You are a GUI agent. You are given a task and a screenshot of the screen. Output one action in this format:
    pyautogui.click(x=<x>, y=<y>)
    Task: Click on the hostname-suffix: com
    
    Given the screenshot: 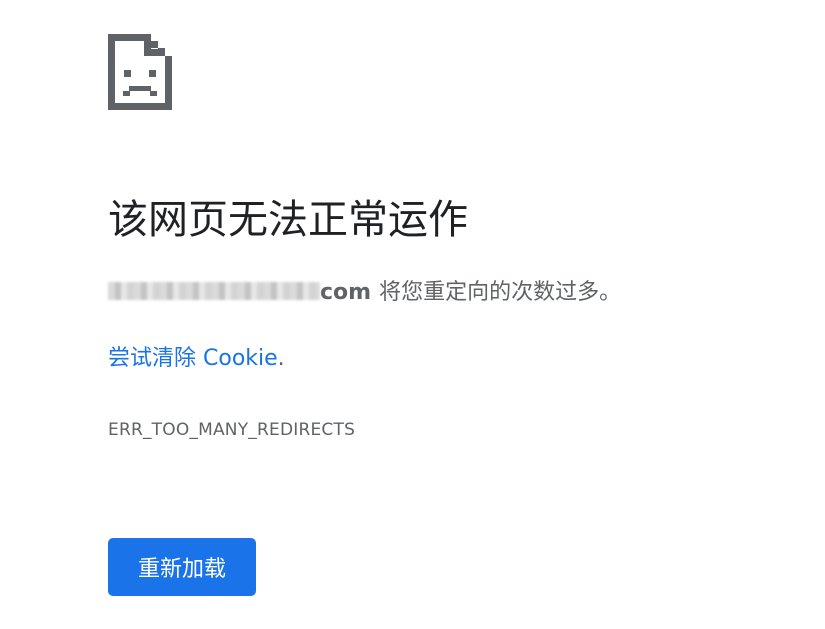 What is the action you would take?
    pyautogui.click(x=346, y=292)
    